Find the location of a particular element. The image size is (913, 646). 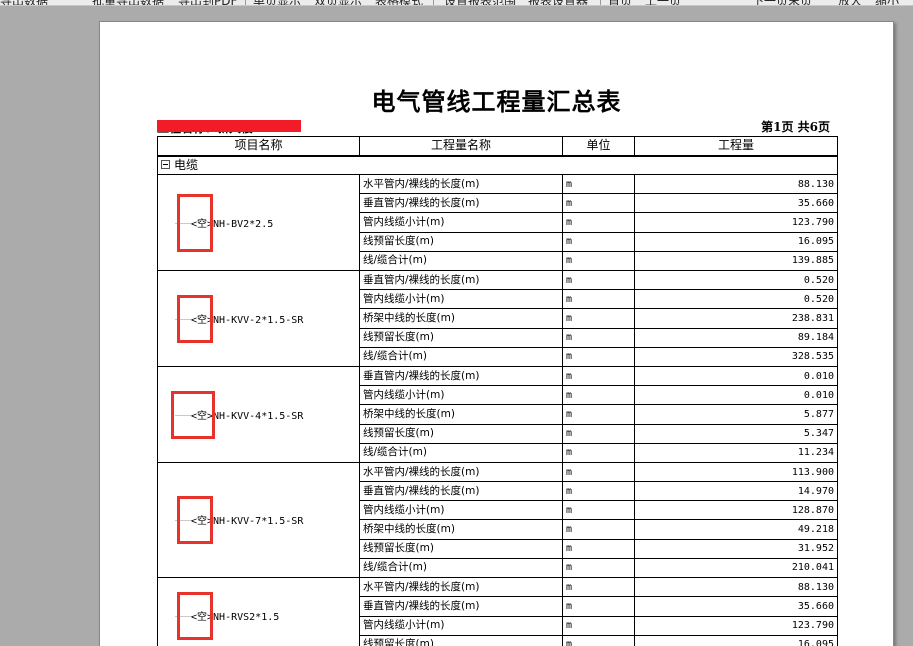

toolbar-item: 缩小 is located at coordinates (887, 2).